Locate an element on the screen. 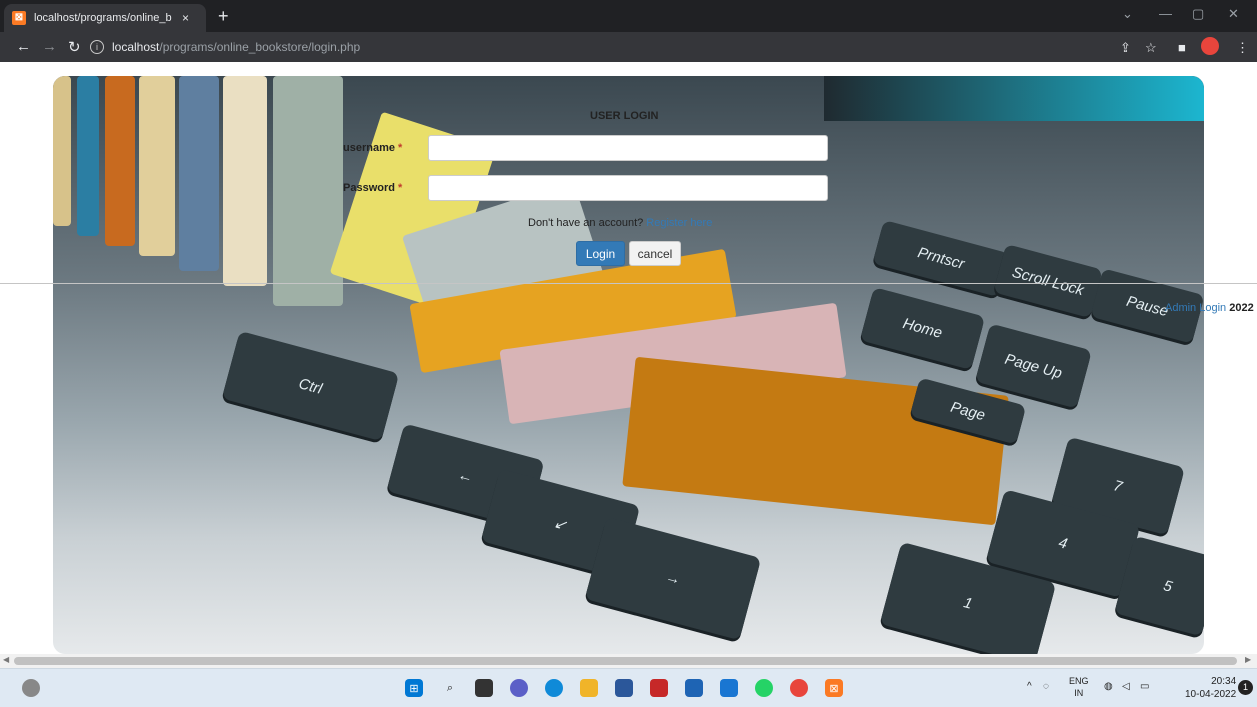 The height and width of the screenshot is (707, 1257). keyboard-key: Ctrl is located at coordinates (310, 386).